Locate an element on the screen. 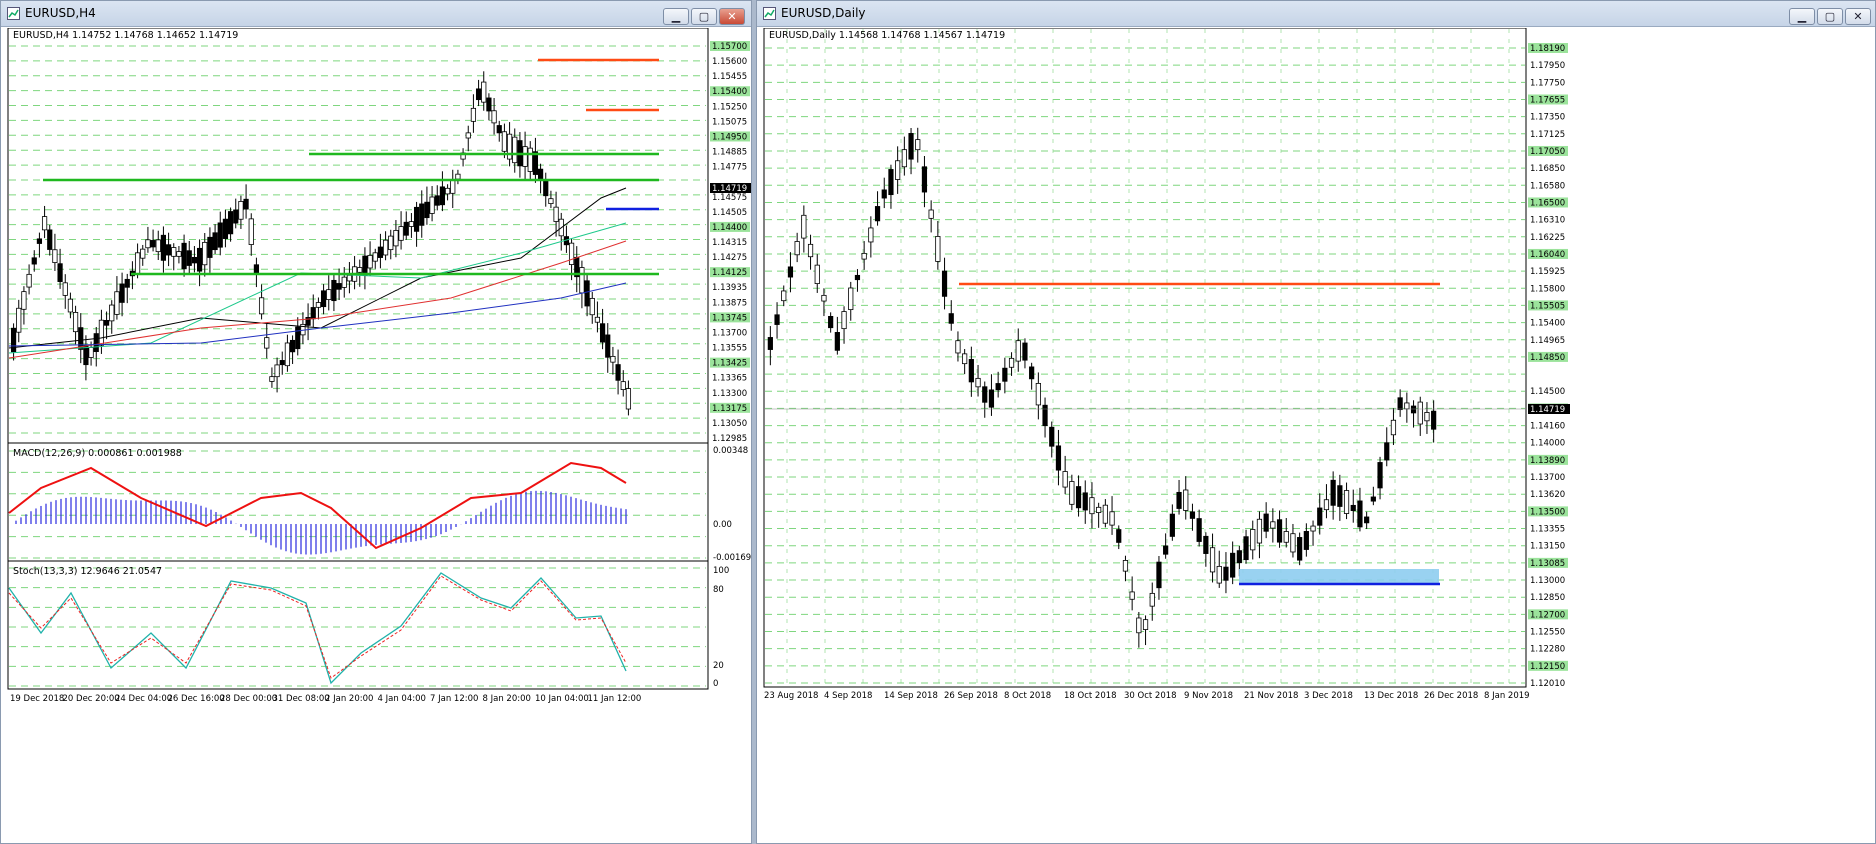 Image resolution: width=1876 pixels, height=844 pixels. h4-price-label: 1.13745 is located at coordinates (729, 318).